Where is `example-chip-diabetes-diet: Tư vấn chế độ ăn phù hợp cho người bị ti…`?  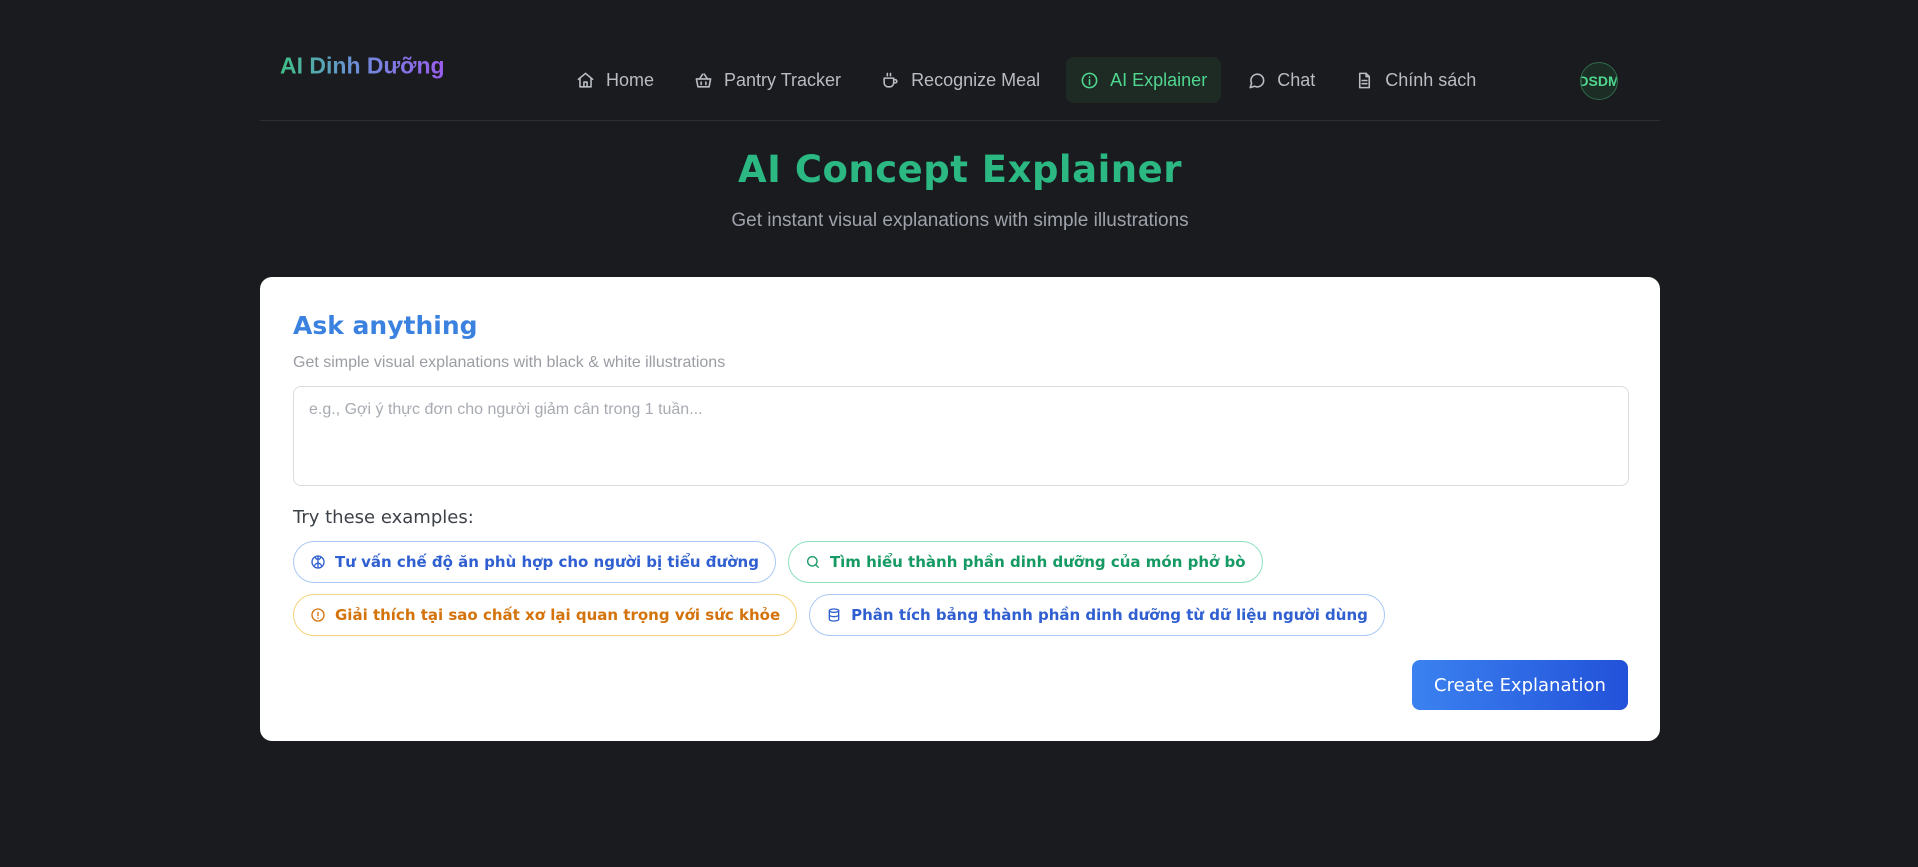
example-chip-diabetes-diet: Tư vấn chế độ ăn phù hợp cho người bị ti… is located at coordinates (534, 562).